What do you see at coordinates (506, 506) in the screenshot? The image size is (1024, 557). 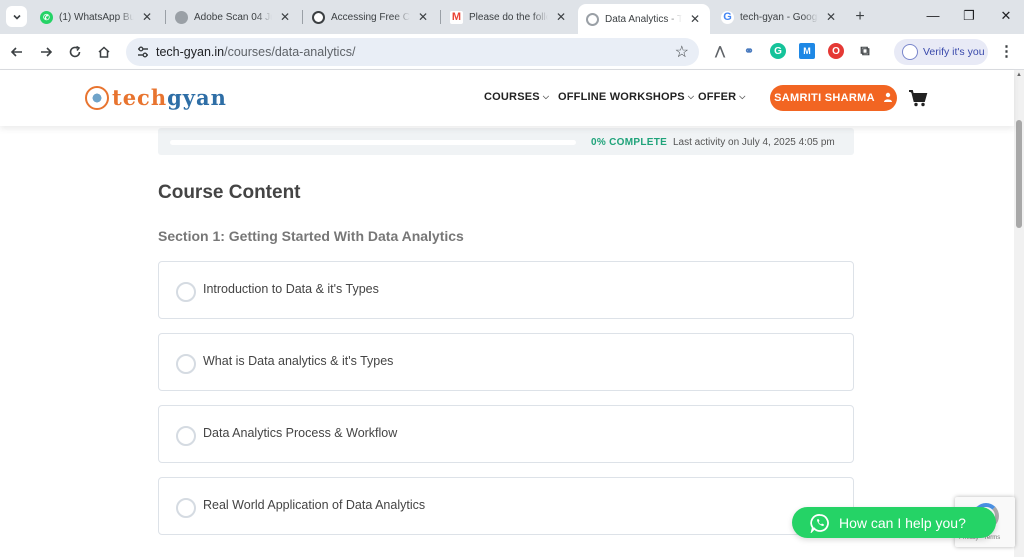 I see `lesson-item: Real World Application of Data Analytics` at bounding box center [506, 506].